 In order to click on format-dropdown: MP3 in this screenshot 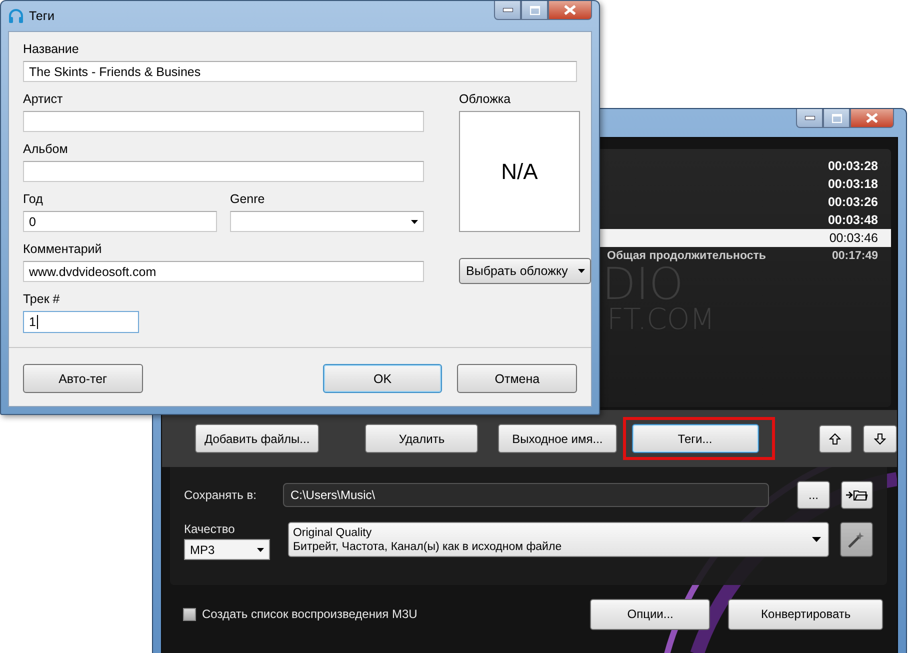, I will do `click(227, 549)`.